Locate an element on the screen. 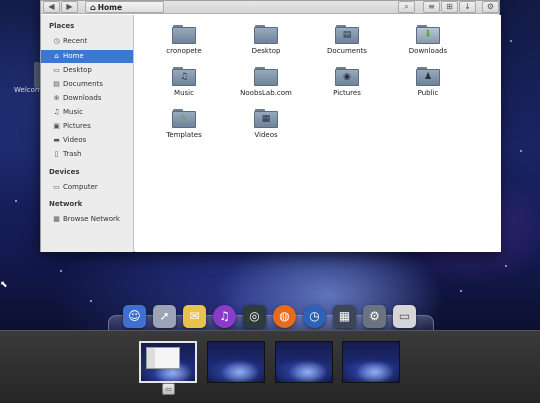 The image size is (540, 403). mouse-cursor-icon: ⬉ is located at coordinates (4, 285).